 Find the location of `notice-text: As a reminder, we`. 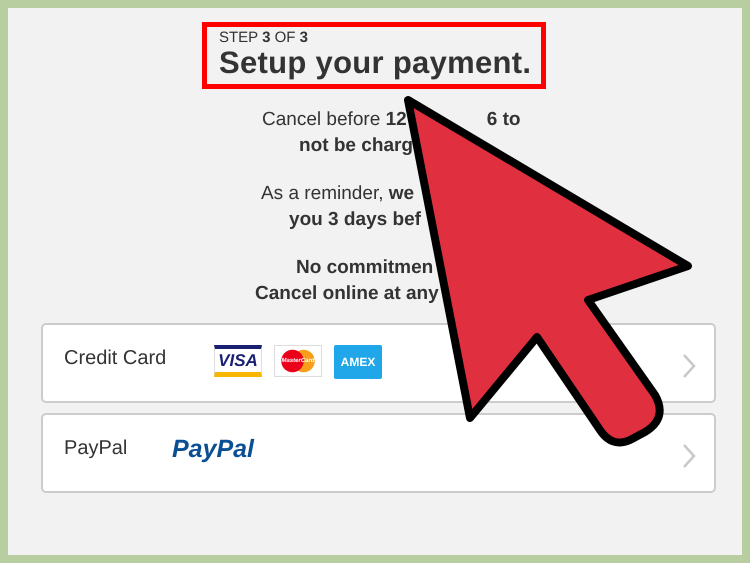

notice-text: As a reminder, we is located at coordinates (337, 194).